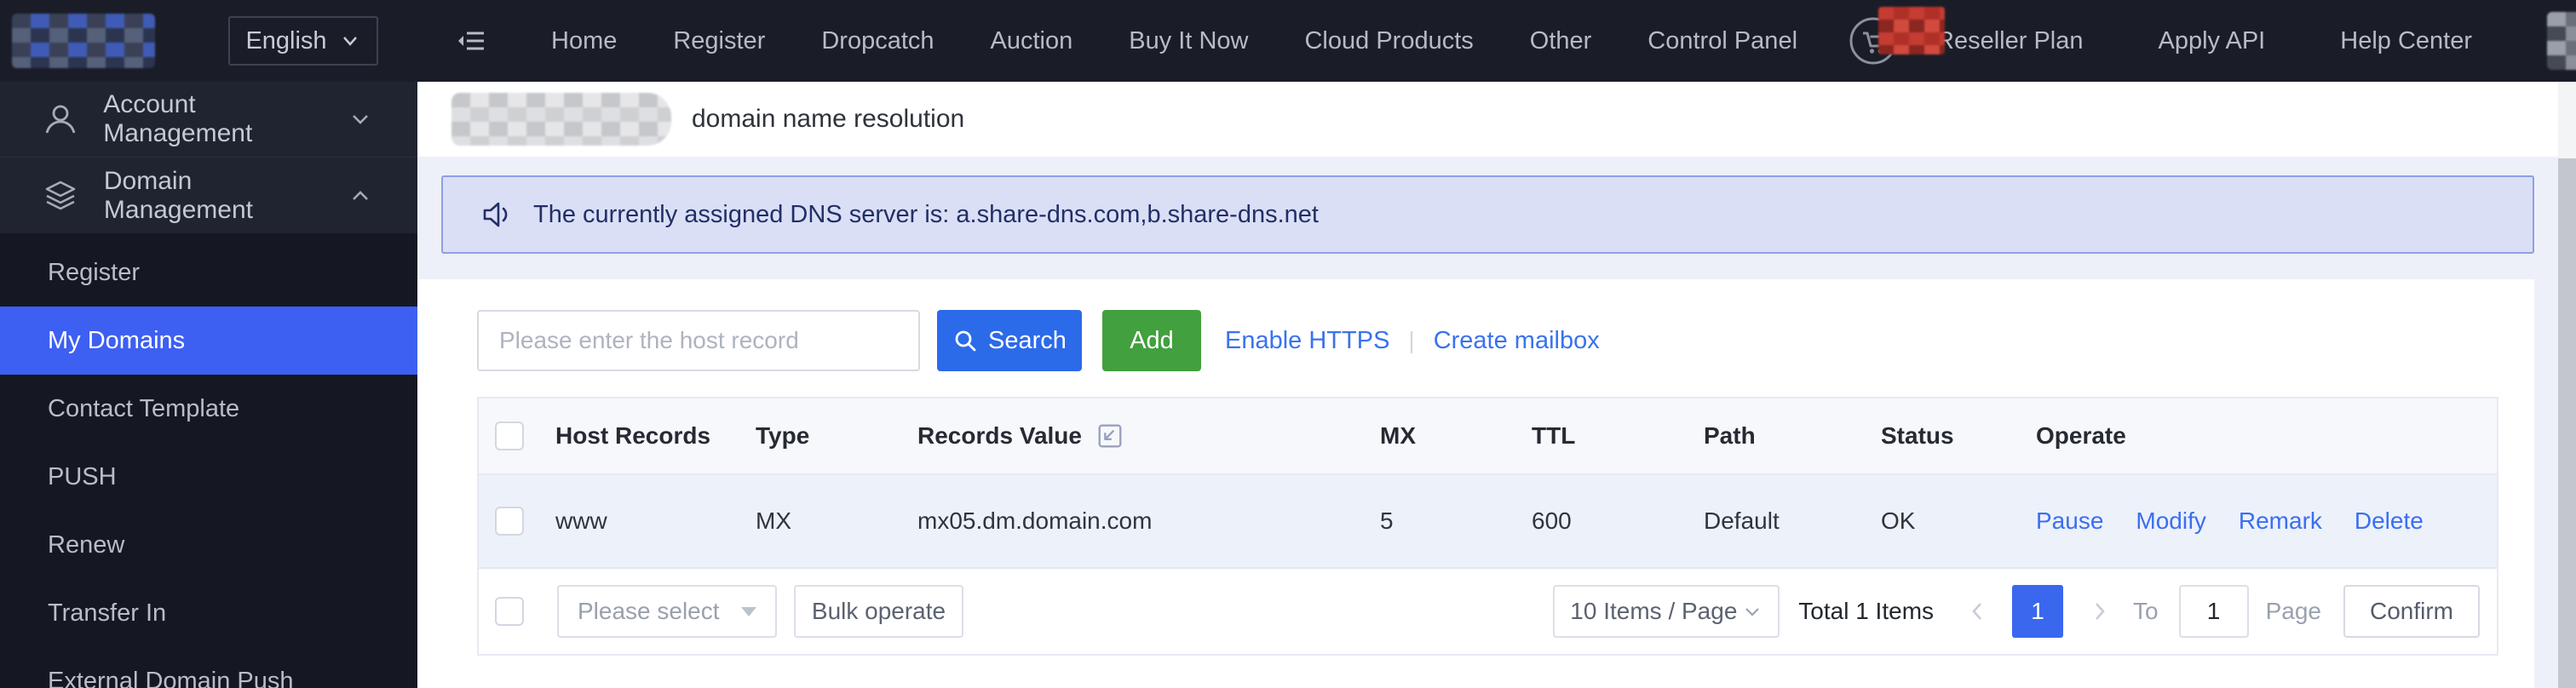  What do you see at coordinates (879, 611) in the screenshot?
I see `bulk-operate-button: Bulk operate` at bounding box center [879, 611].